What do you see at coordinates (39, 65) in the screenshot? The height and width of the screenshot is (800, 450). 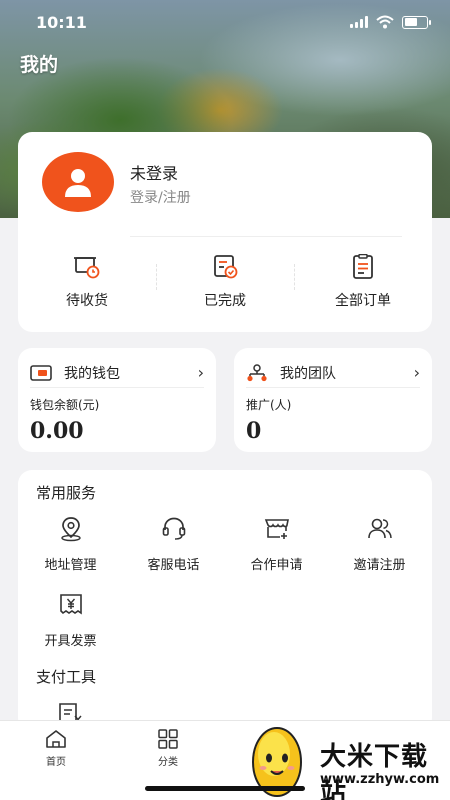 I see `page-title: 我的` at bounding box center [39, 65].